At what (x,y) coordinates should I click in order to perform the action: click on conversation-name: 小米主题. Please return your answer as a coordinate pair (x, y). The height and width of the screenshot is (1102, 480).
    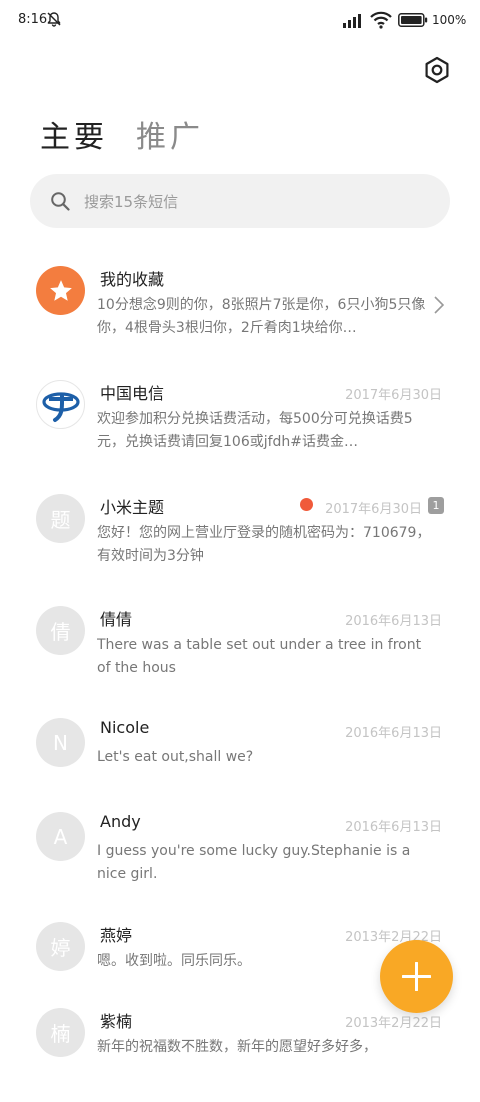
    Looking at the image, I should click on (132, 507).